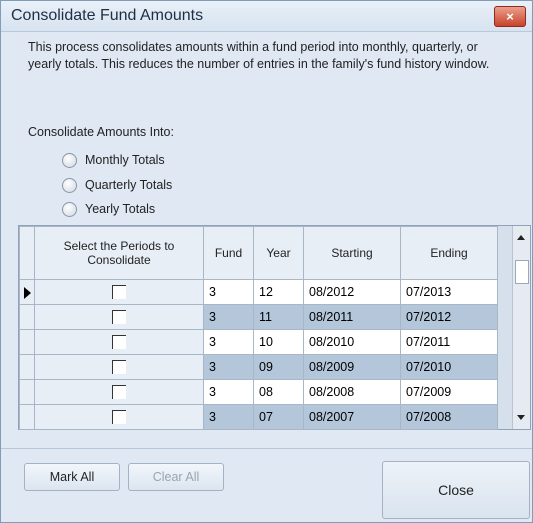  I want to click on radio-label: Monthly Totals, so click(125, 160).